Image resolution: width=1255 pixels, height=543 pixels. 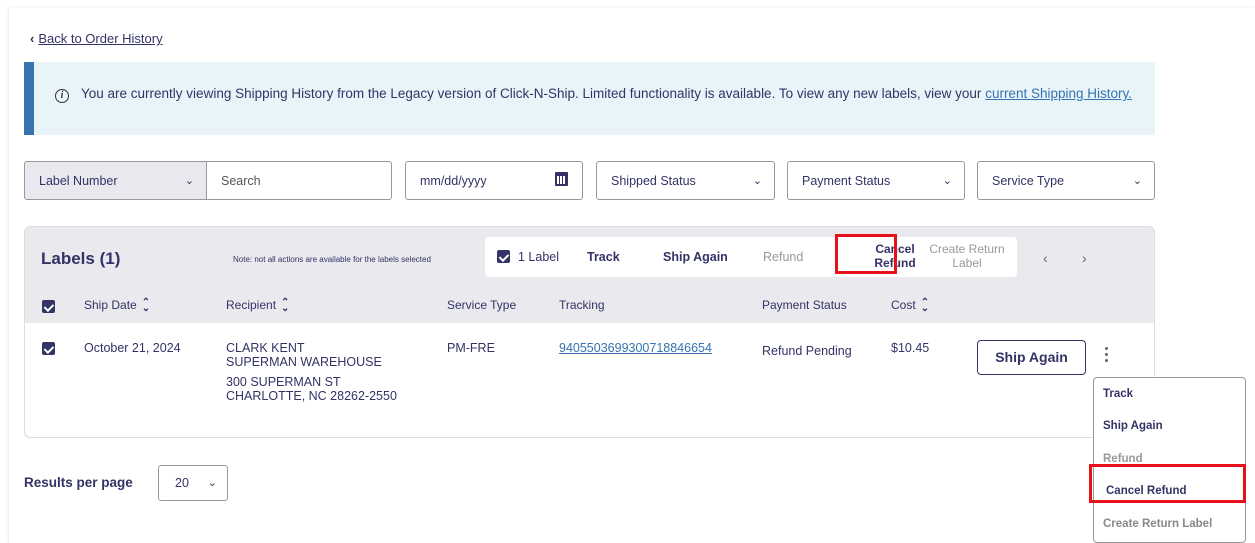 What do you see at coordinates (117, 305) in the screenshot?
I see `ship-date-header: Ship Date ⌃ ⌄` at bounding box center [117, 305].